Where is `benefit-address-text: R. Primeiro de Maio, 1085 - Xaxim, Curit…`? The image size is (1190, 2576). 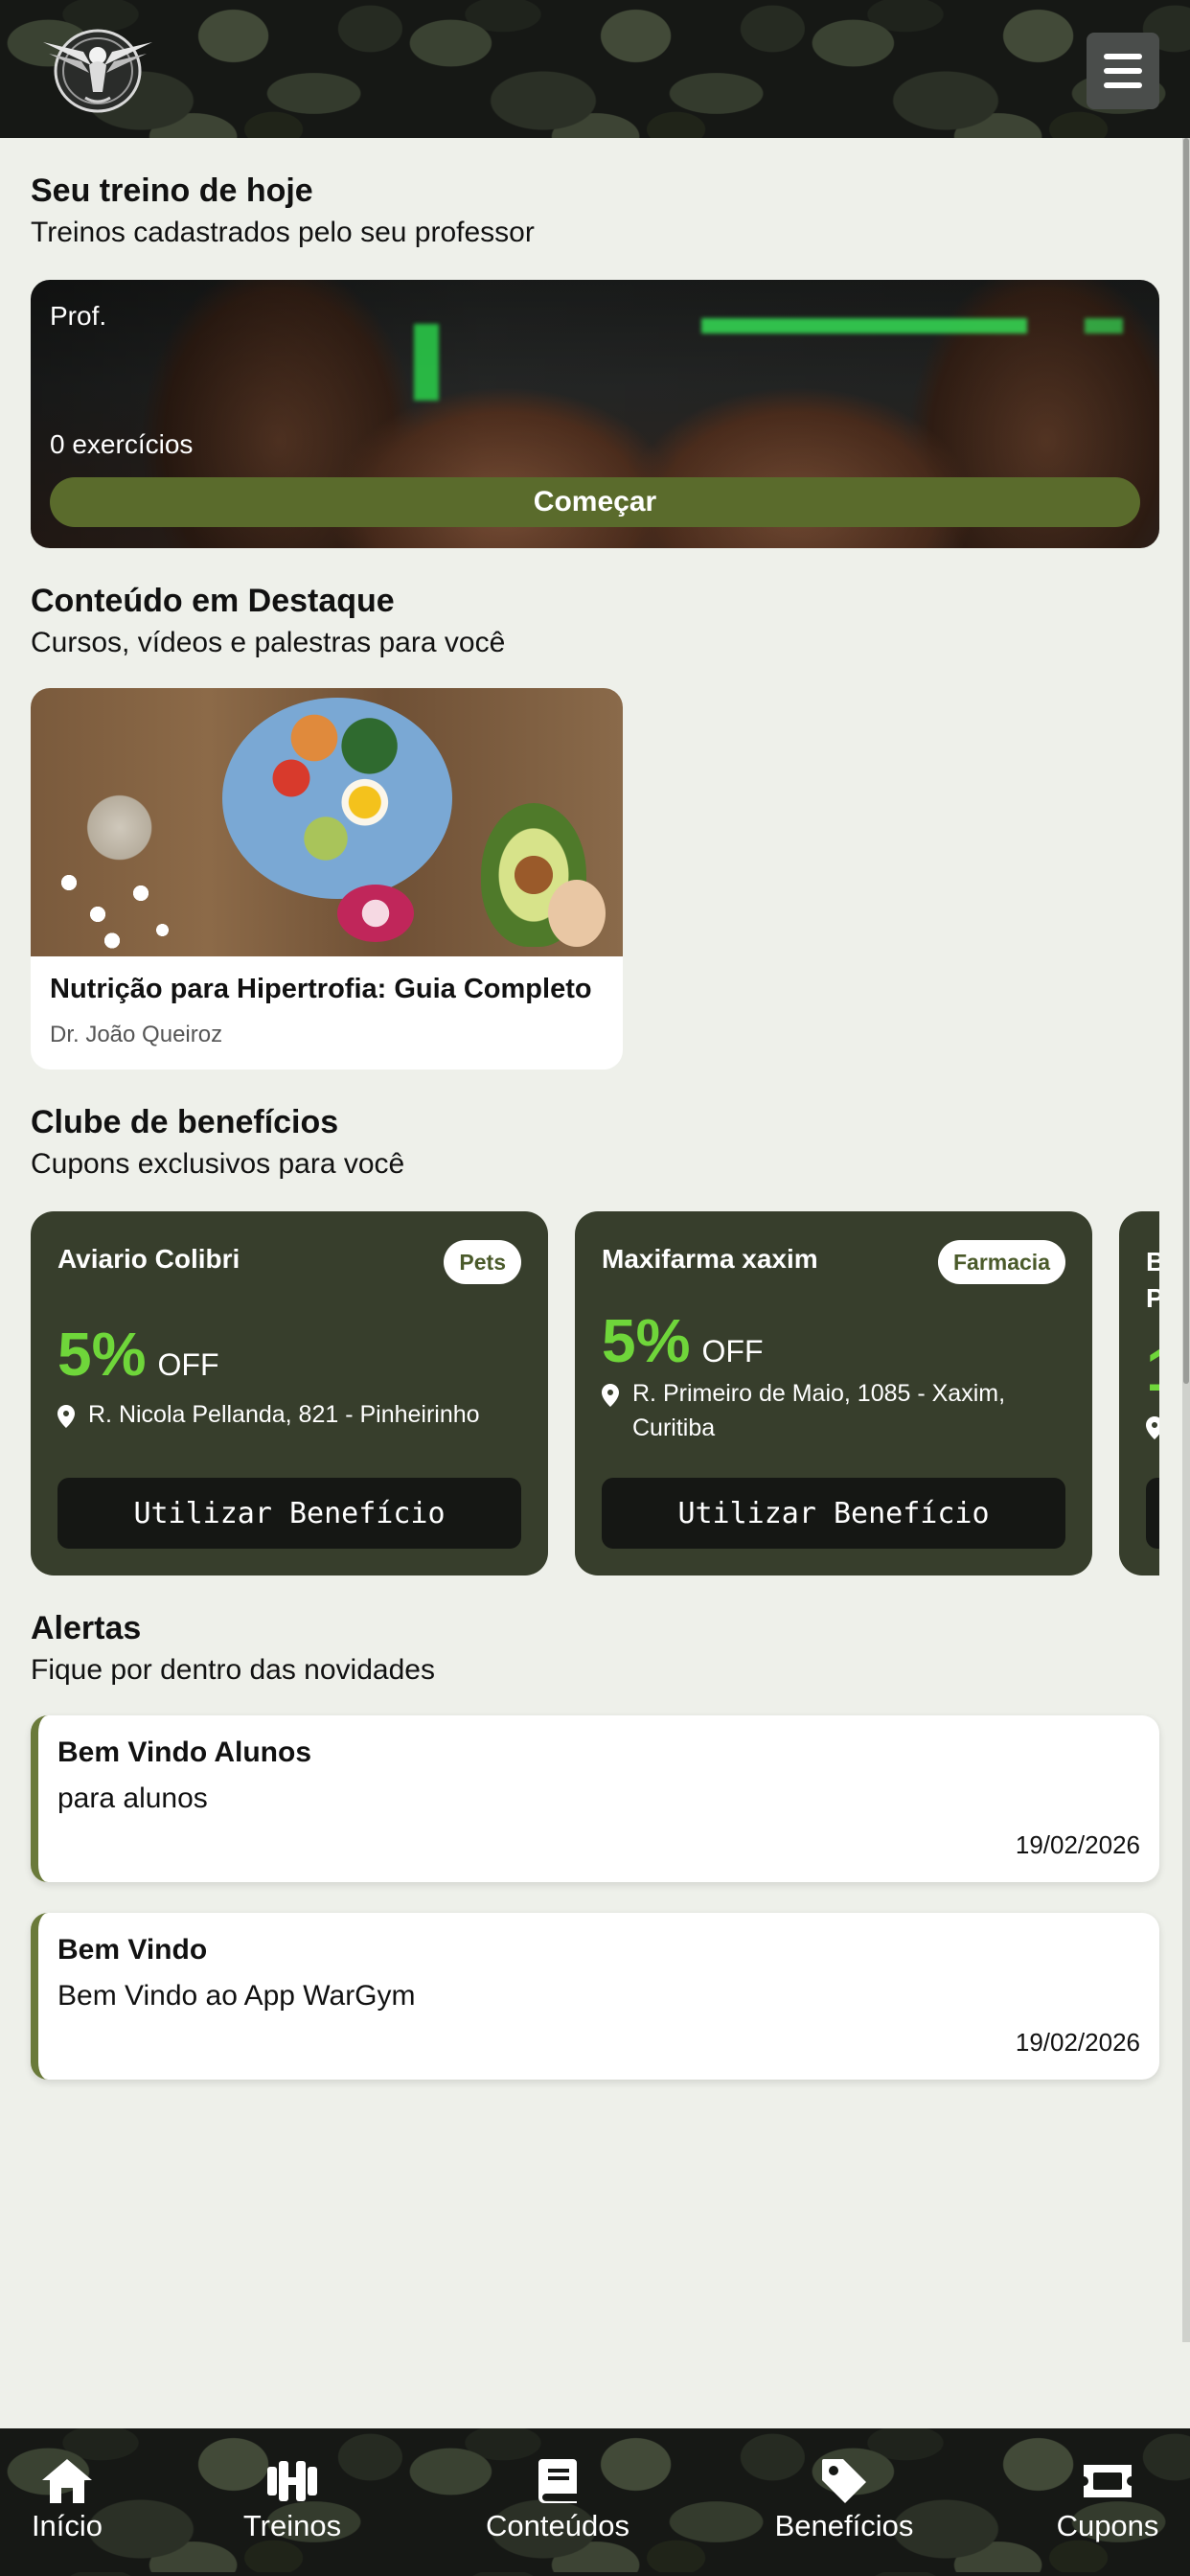
benefit-address-text: R. Primeiro de Maio, 1085 - Xaxim, Curit… is located at coordinates (819, 1410).